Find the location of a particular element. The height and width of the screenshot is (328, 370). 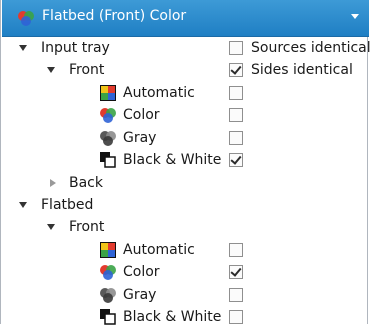

tree-node-input-tray-back: Back is located at coordinates (185, 183).